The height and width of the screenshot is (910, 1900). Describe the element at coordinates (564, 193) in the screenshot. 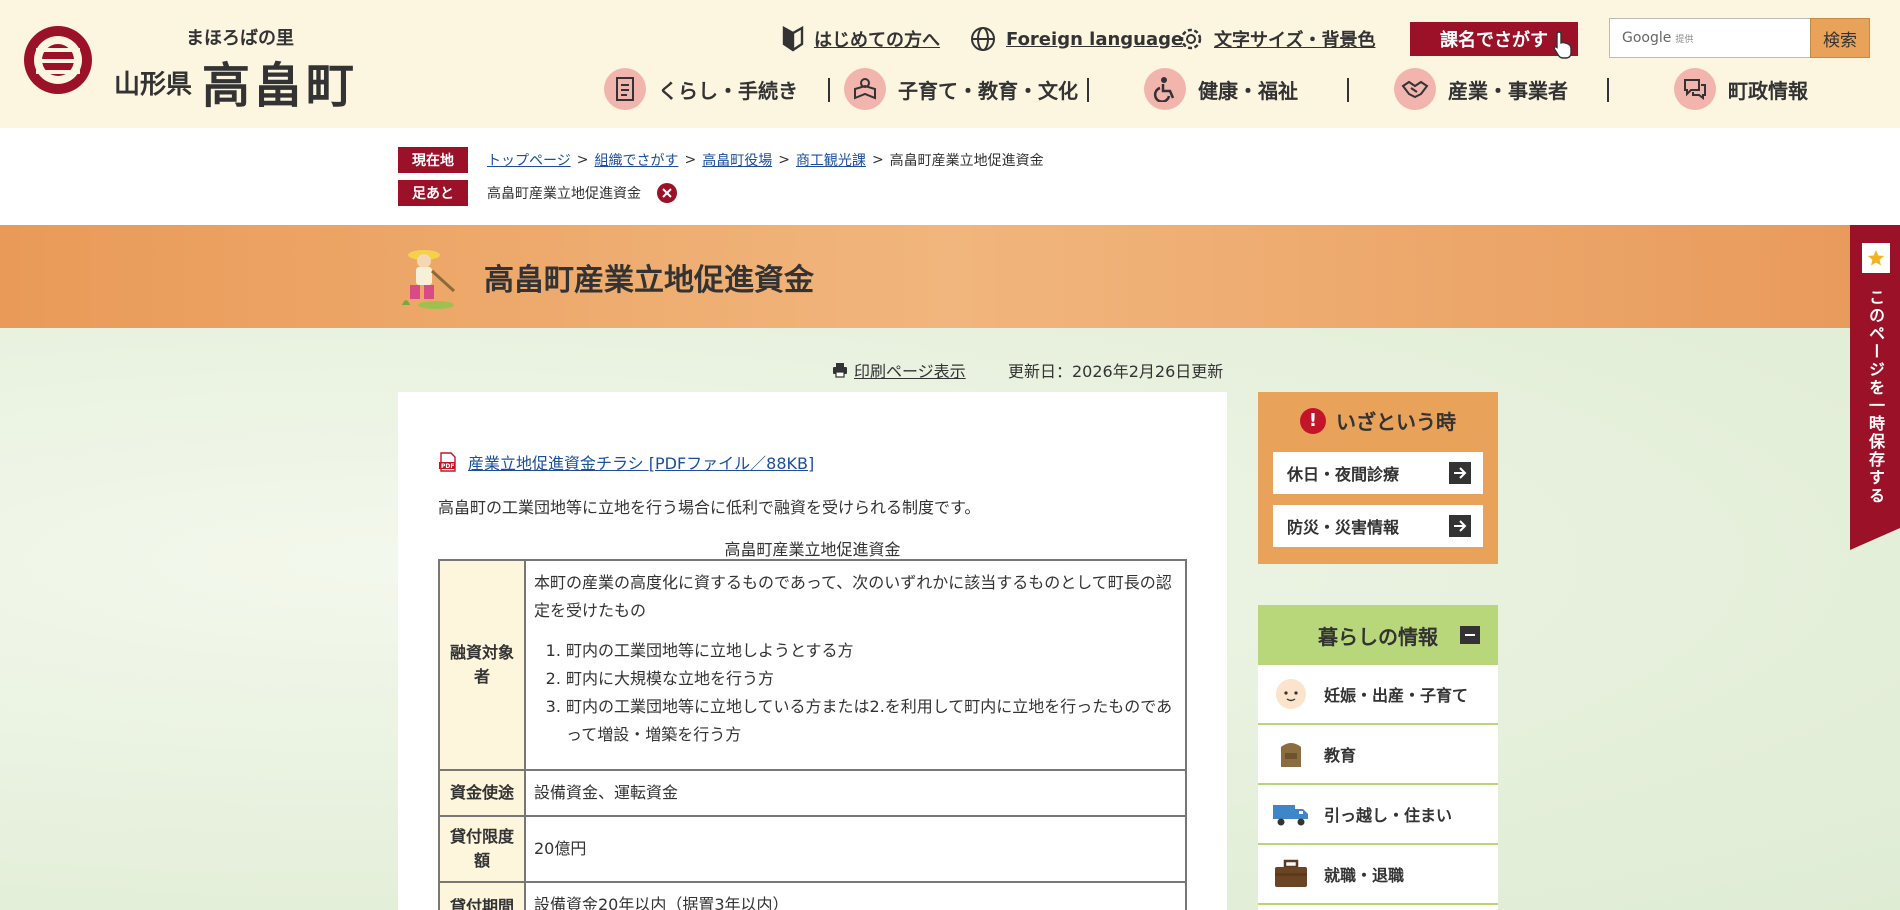

I see `footprint-item: 高畠町産業立地促進資金` at that location.